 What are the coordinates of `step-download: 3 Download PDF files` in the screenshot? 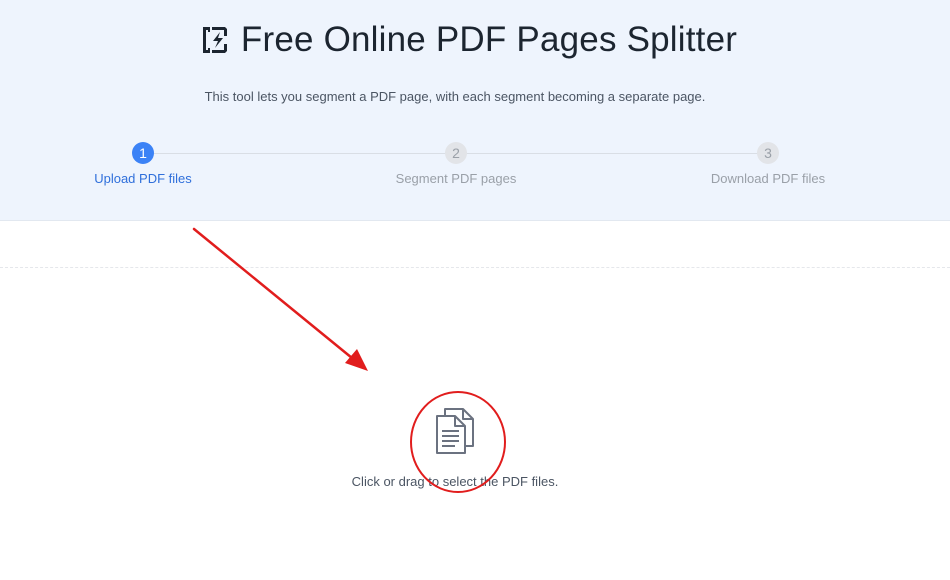 It's located at (768, 164).